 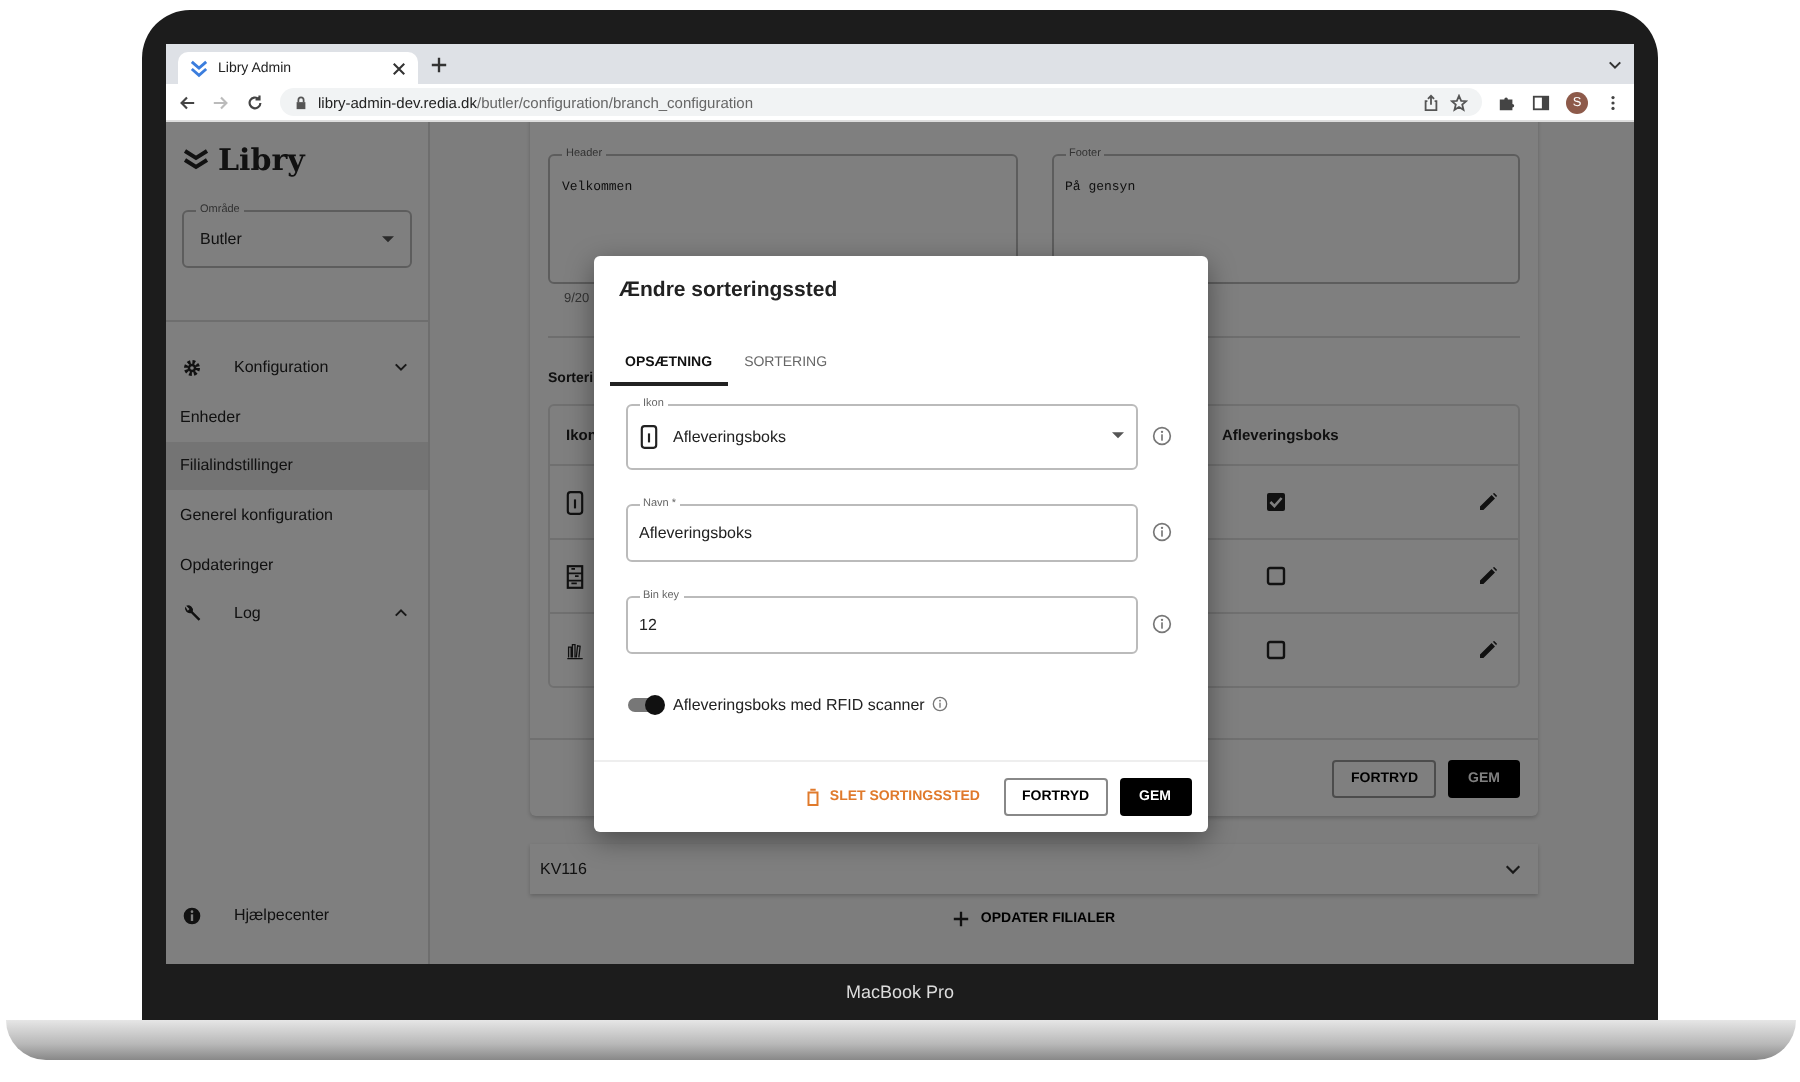 What do you see at coordinates (799, 704) in the screenshot?
I see `toggle-label: Afleveringsboks med RFID scanner` at bounding box center [799, 704].